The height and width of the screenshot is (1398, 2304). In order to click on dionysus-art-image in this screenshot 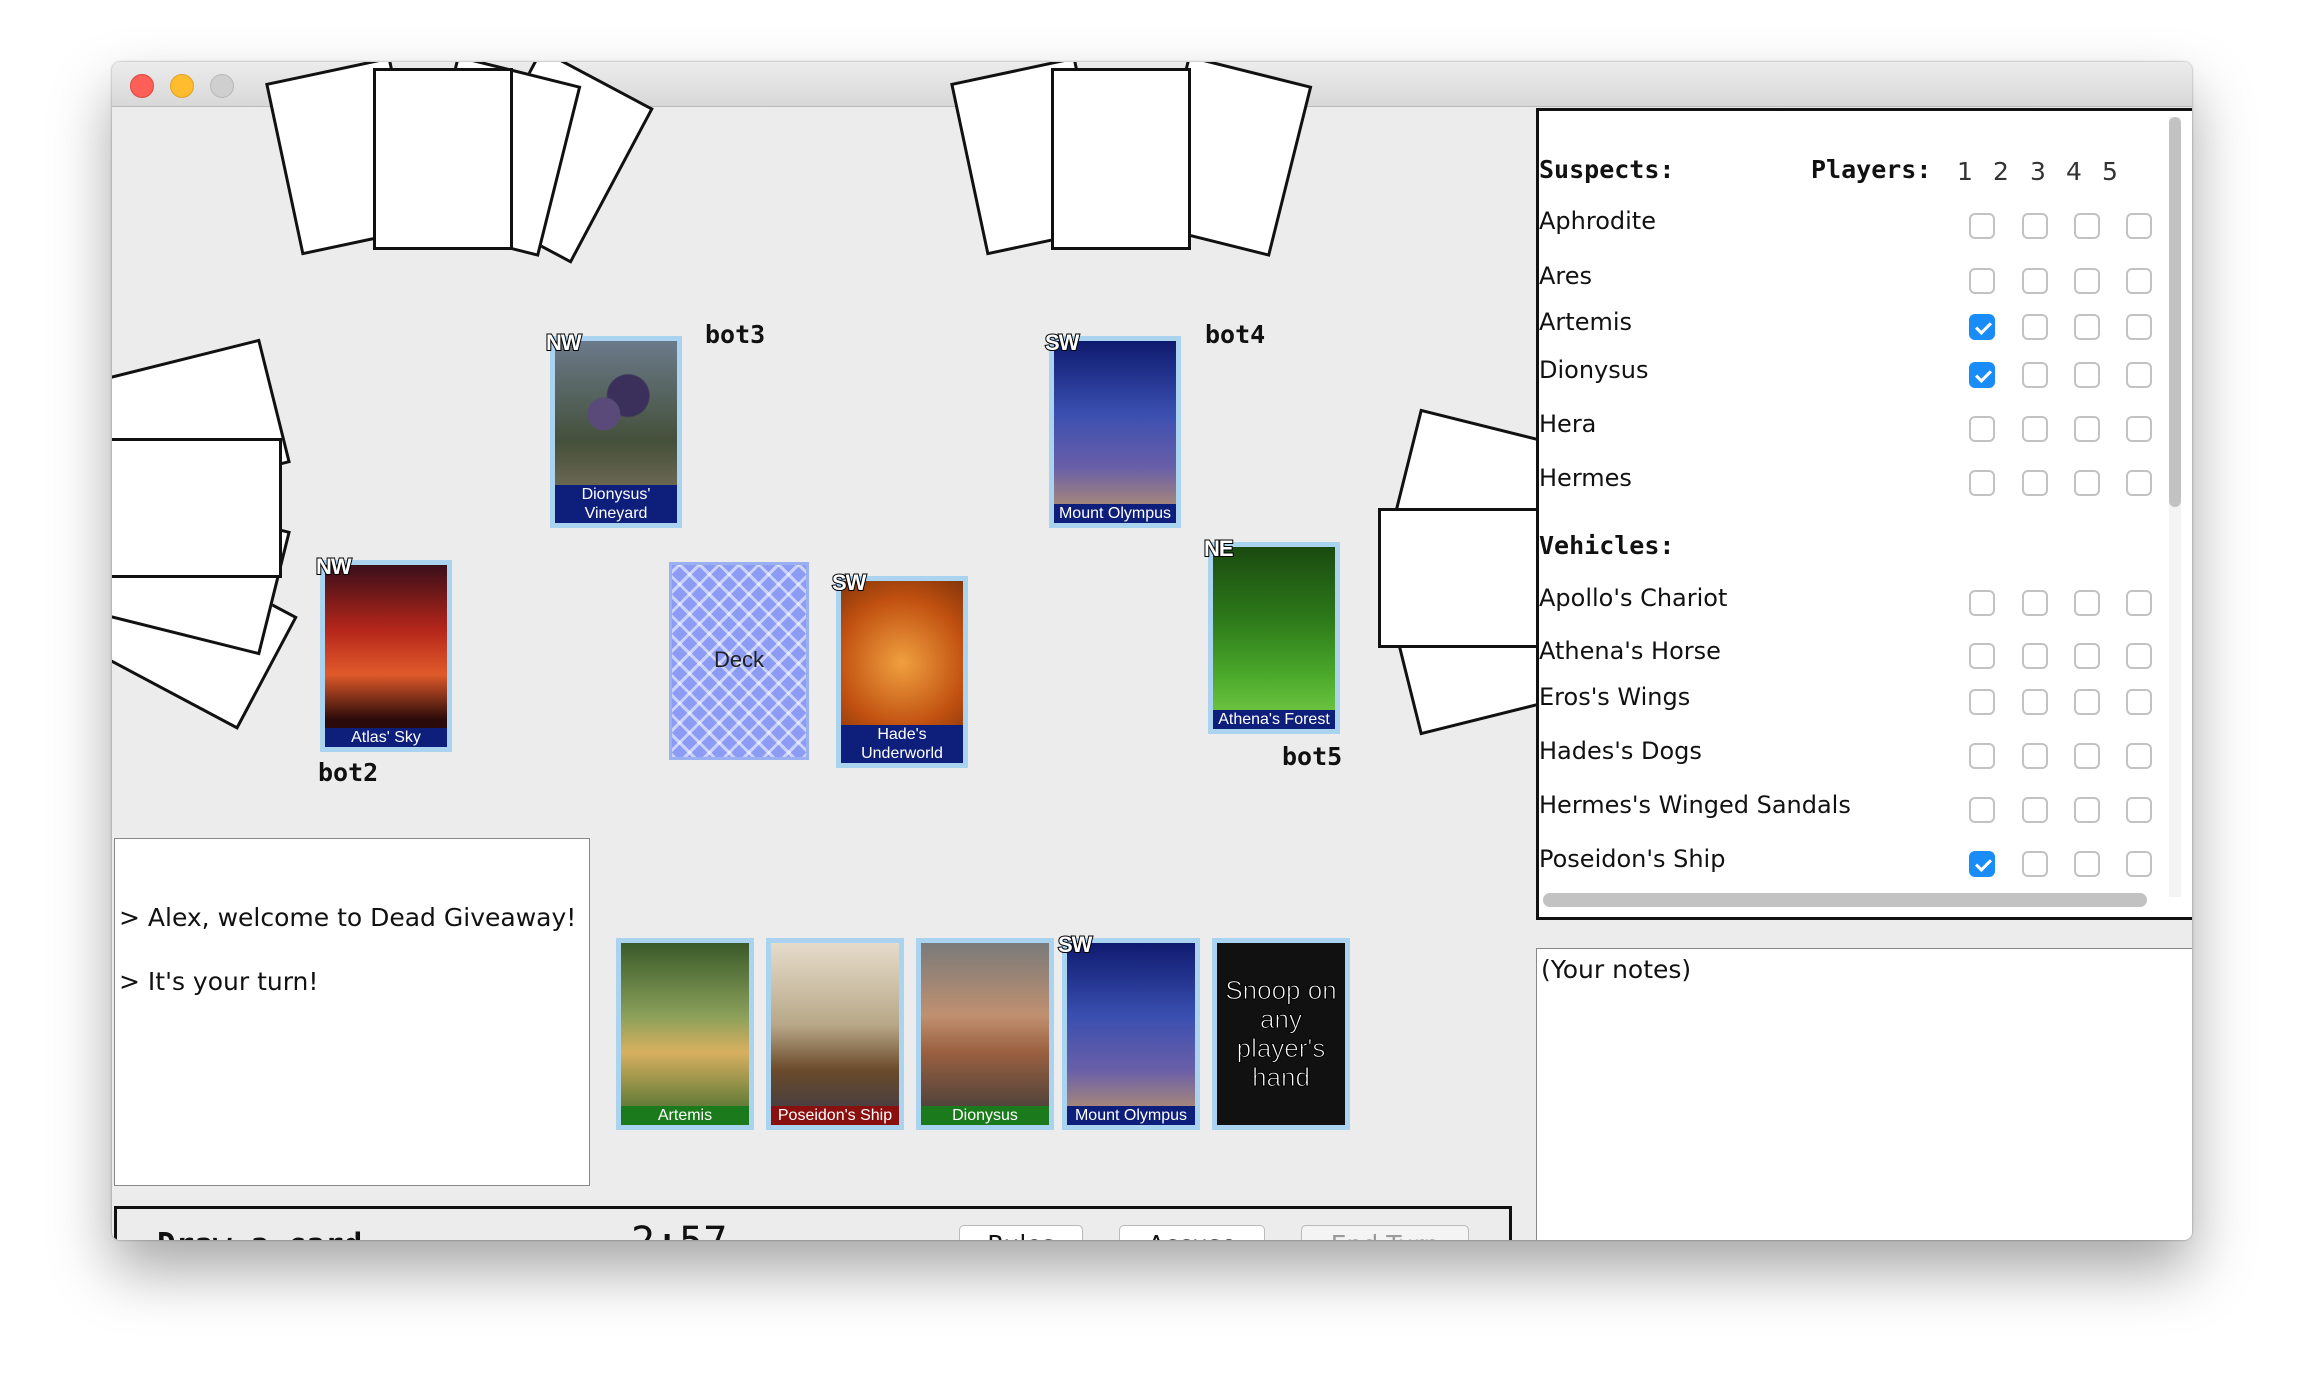, I will do `click(985, 1034)`.